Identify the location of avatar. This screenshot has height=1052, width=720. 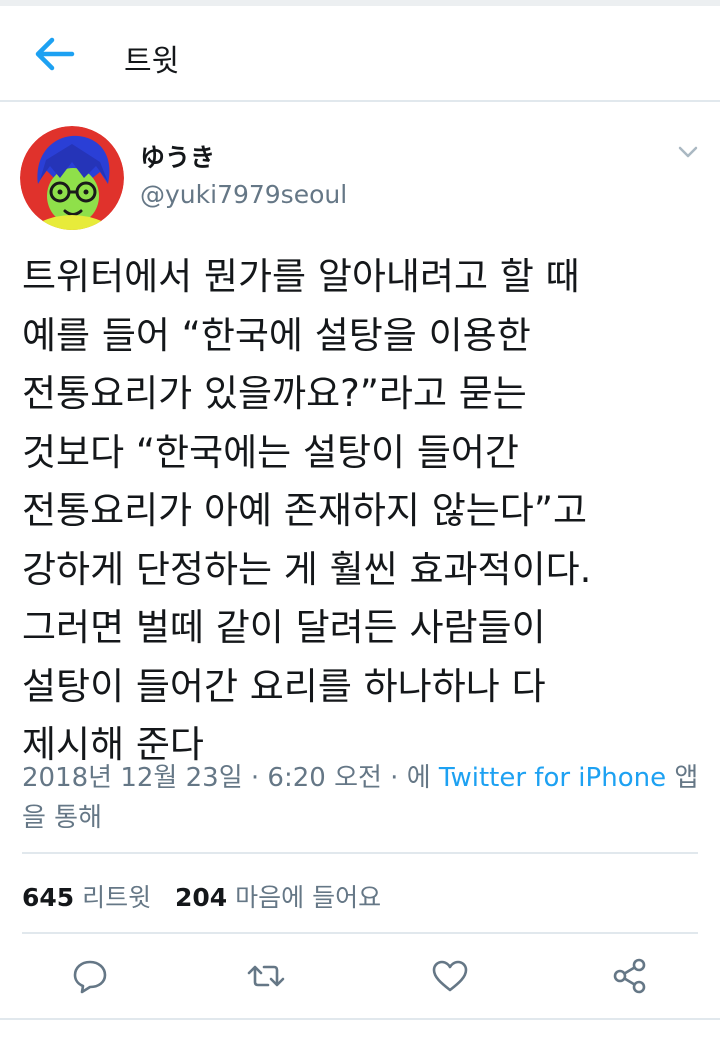
(72, 178).